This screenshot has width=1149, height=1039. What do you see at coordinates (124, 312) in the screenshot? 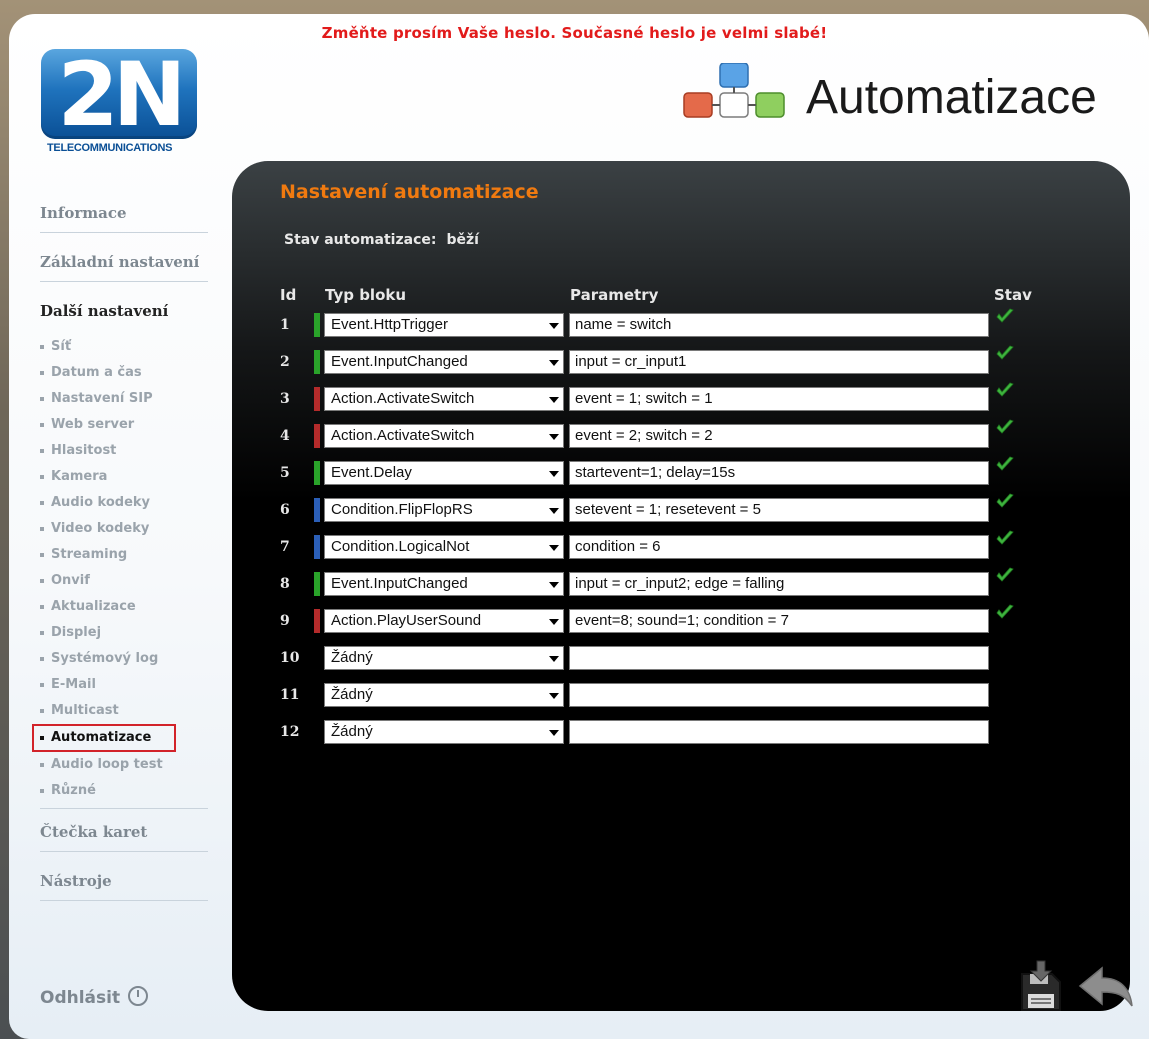
I see `sidebar-section-dalsi: Další nastavení` at bounding box center [124, 312].